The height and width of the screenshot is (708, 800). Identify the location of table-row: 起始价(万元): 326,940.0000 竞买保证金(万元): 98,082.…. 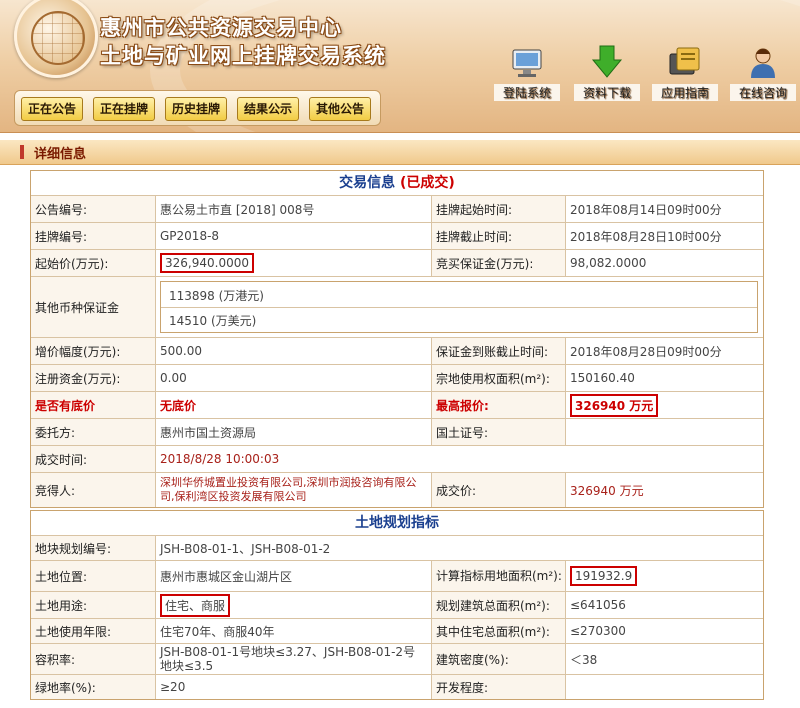
(397, 262).